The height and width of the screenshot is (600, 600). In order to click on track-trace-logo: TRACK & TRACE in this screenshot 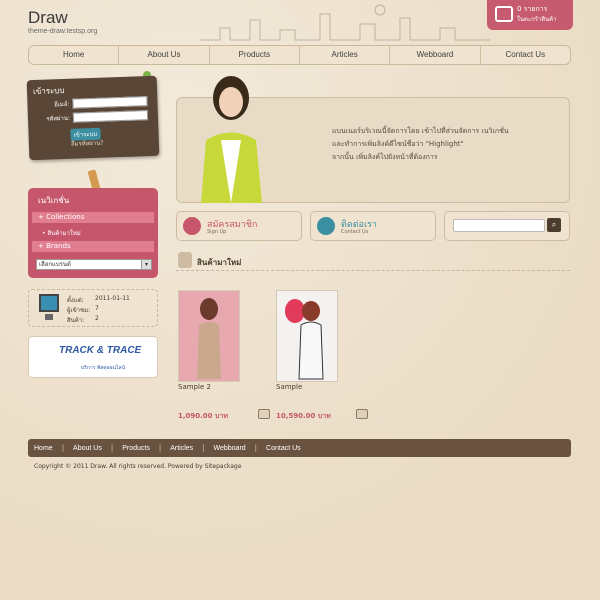, I will do `click(100, 350)`.